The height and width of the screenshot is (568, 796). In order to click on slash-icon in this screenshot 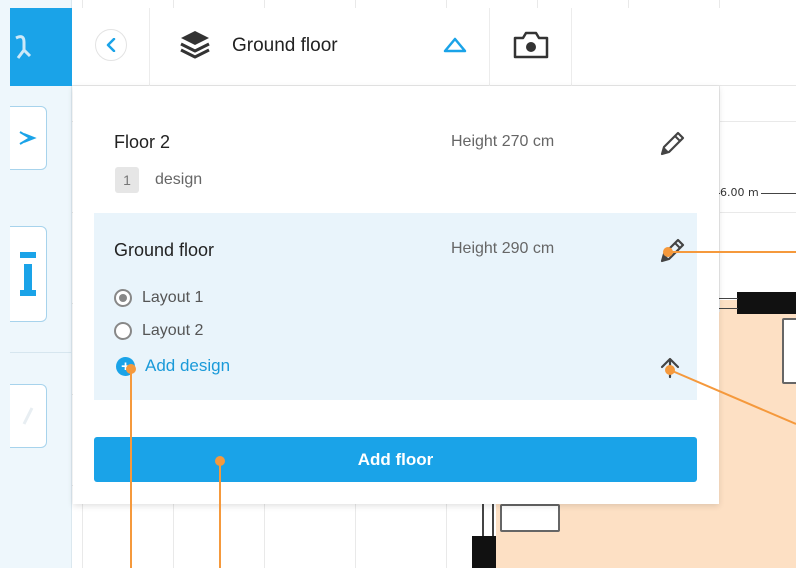, I will do `click(28, 416)`.